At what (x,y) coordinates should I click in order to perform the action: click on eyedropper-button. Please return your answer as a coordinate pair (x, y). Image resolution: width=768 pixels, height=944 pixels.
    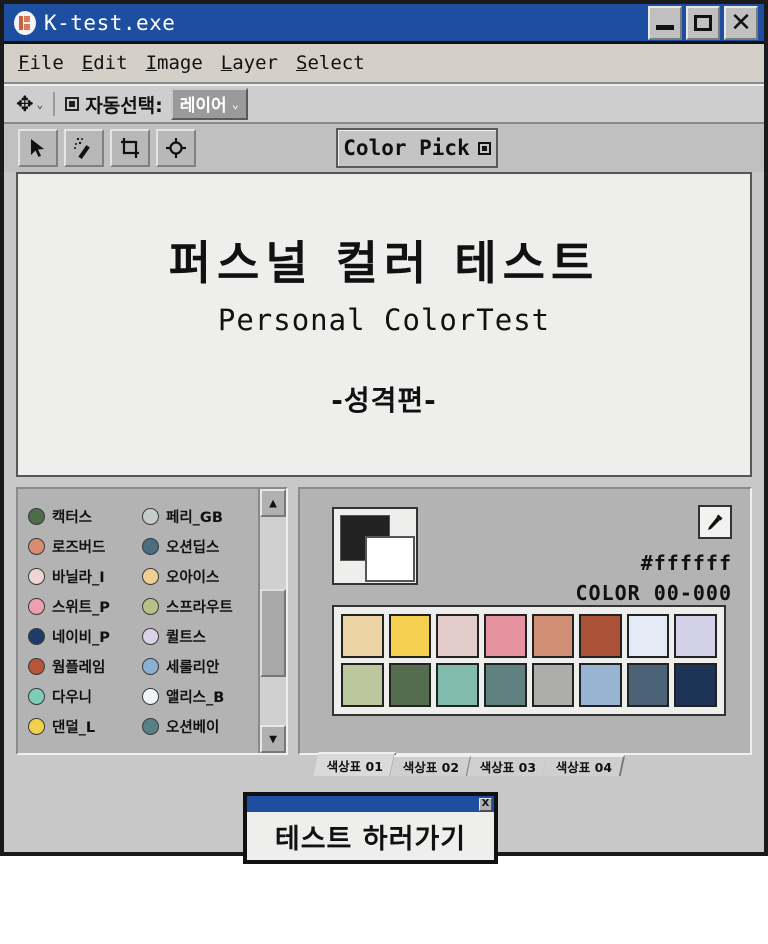
    Looking at the image, I should click on (715, 522).